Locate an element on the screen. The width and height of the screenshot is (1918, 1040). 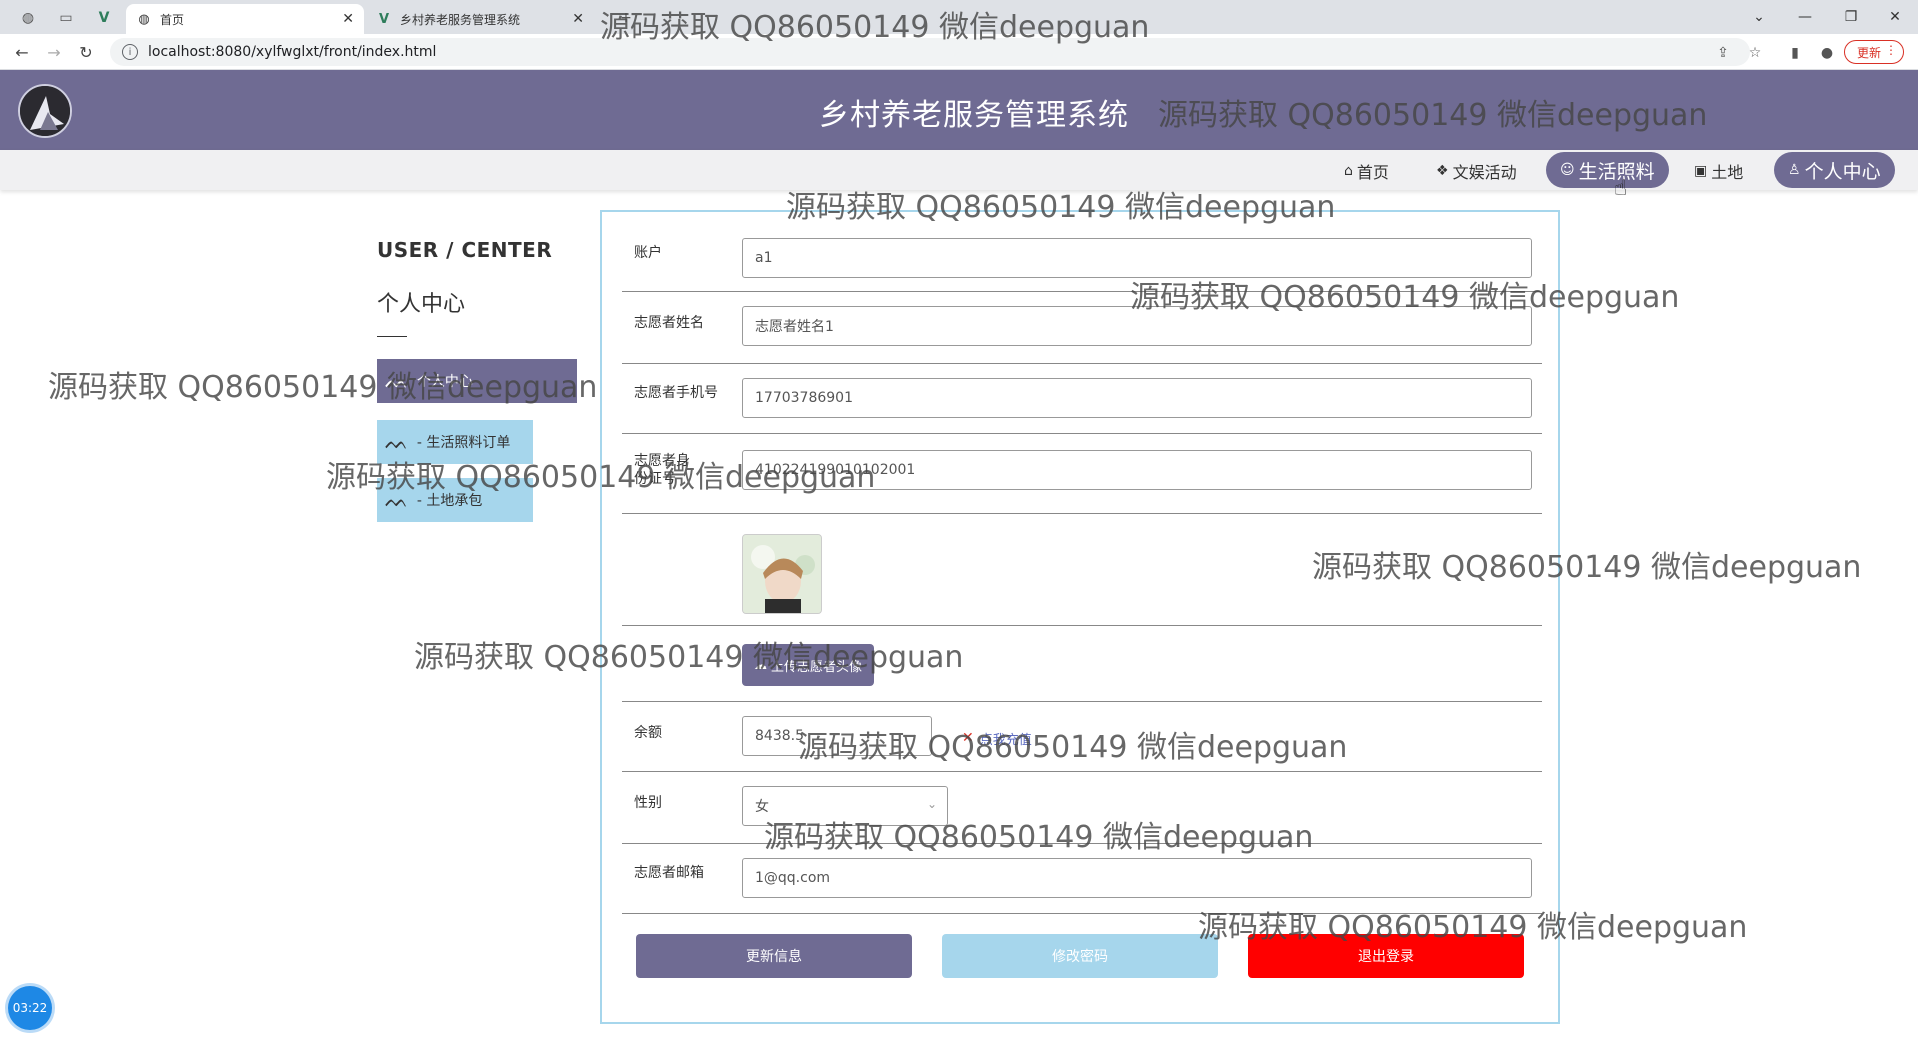
nav-home: ⌂ 首页 is located at coordinates (1366, 171).